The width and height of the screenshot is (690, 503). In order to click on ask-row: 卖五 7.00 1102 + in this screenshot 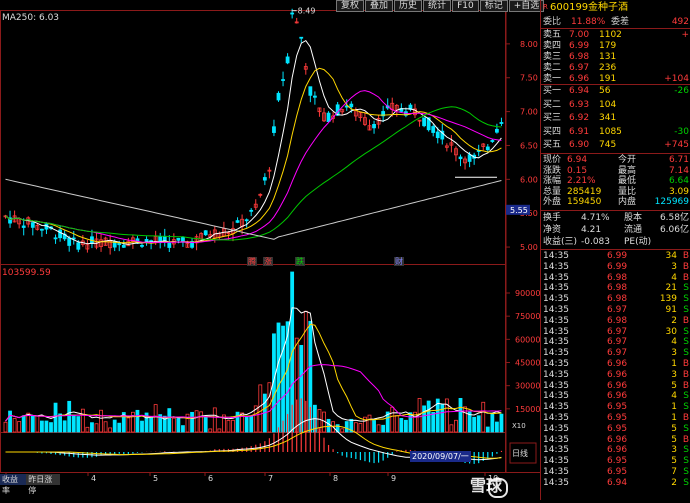, I will do `click(615, 35)`.